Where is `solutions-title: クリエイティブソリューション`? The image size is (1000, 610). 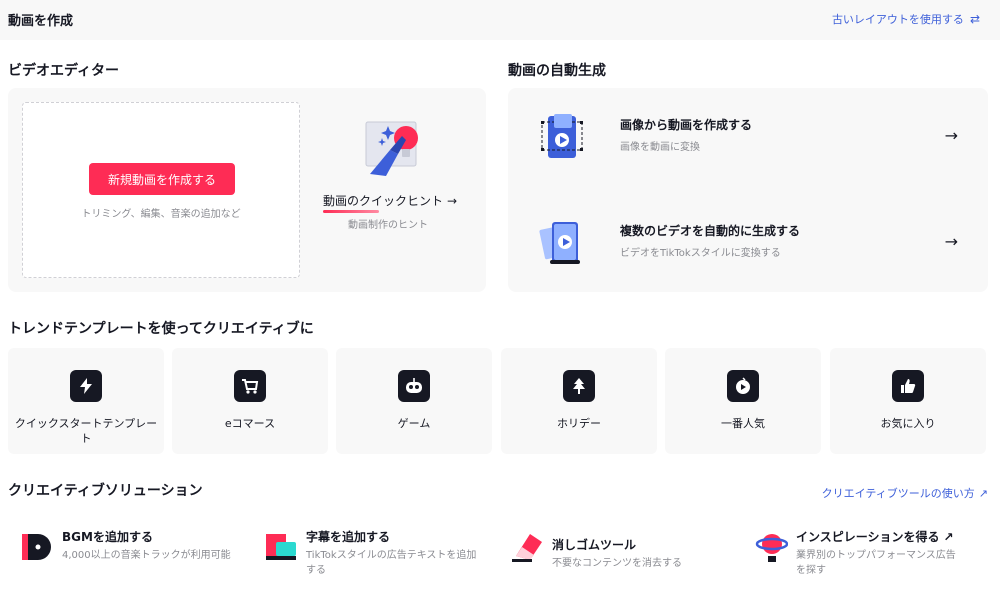
solutions-title: クリエイティブソリューション is located at coordinates (105, 491).